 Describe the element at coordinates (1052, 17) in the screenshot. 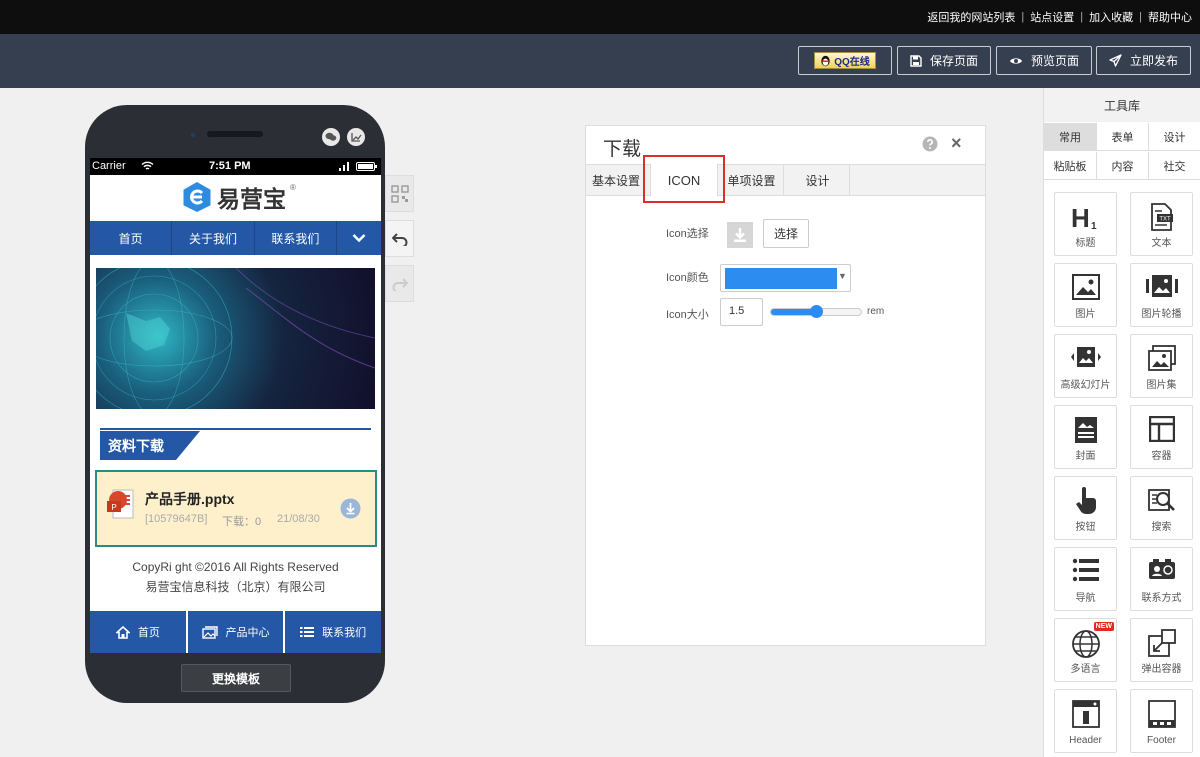

I see `link-site-settings: 站点设置` at that location.